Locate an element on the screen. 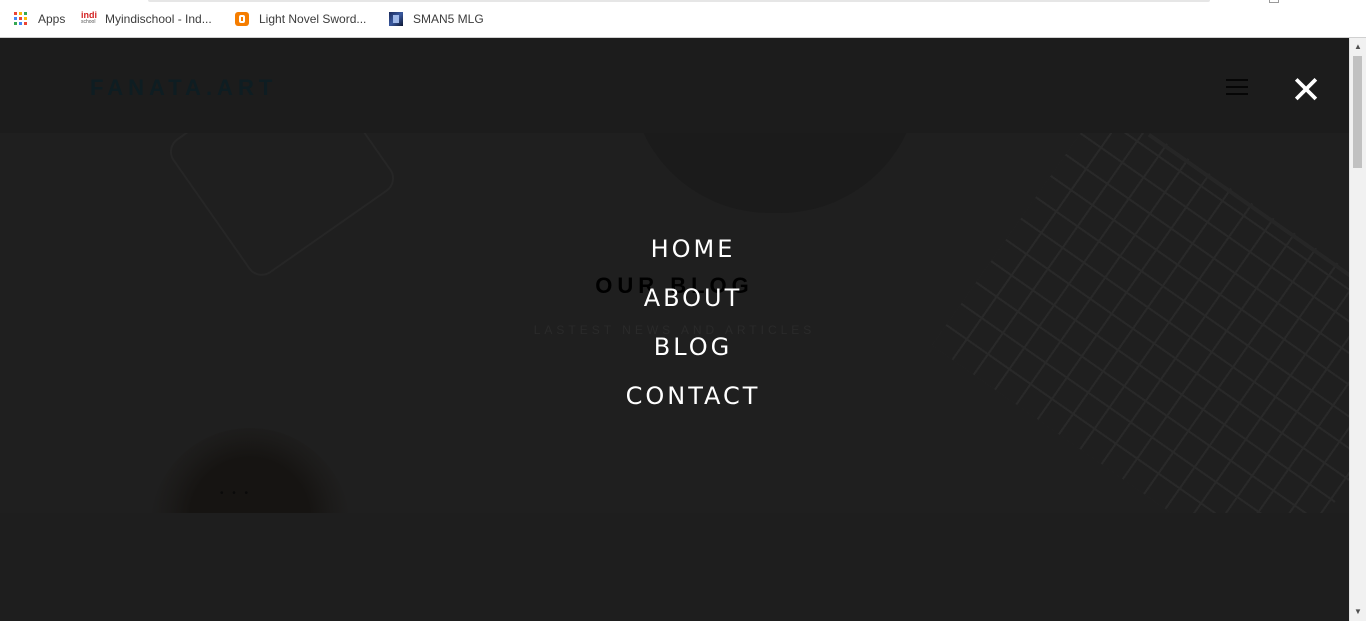 This screenshot has width=1366, height=621. menu-item-contact: CONTACT is located at coordinates (674, 396).